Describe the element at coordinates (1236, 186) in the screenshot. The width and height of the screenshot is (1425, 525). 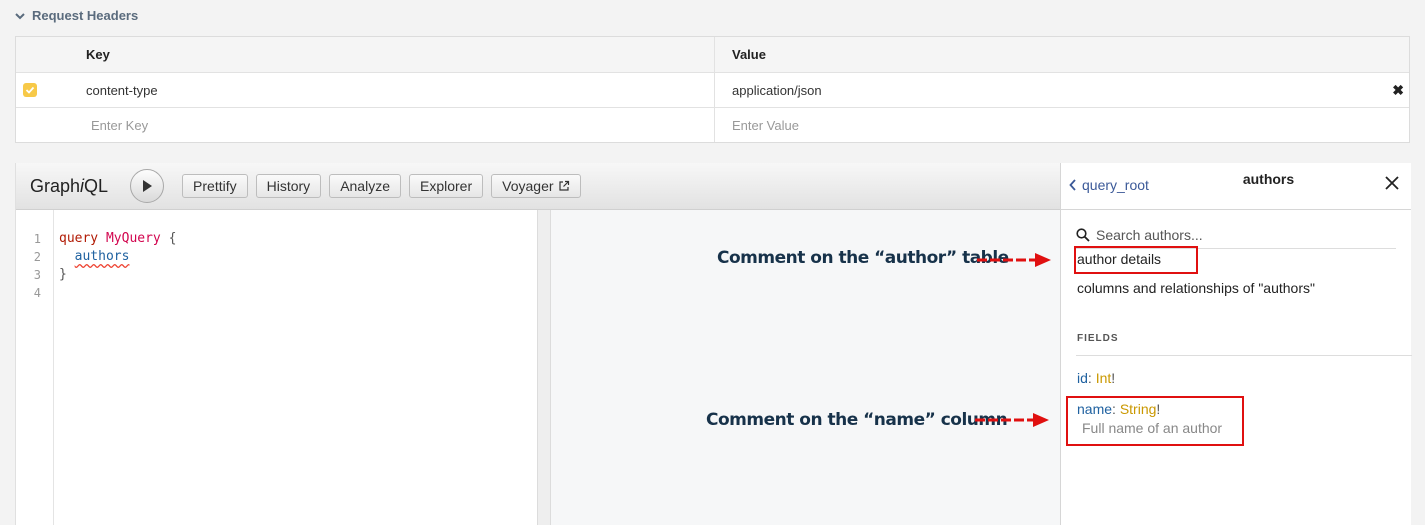
I see `doc-explorer-header: query_root authors` at that location.